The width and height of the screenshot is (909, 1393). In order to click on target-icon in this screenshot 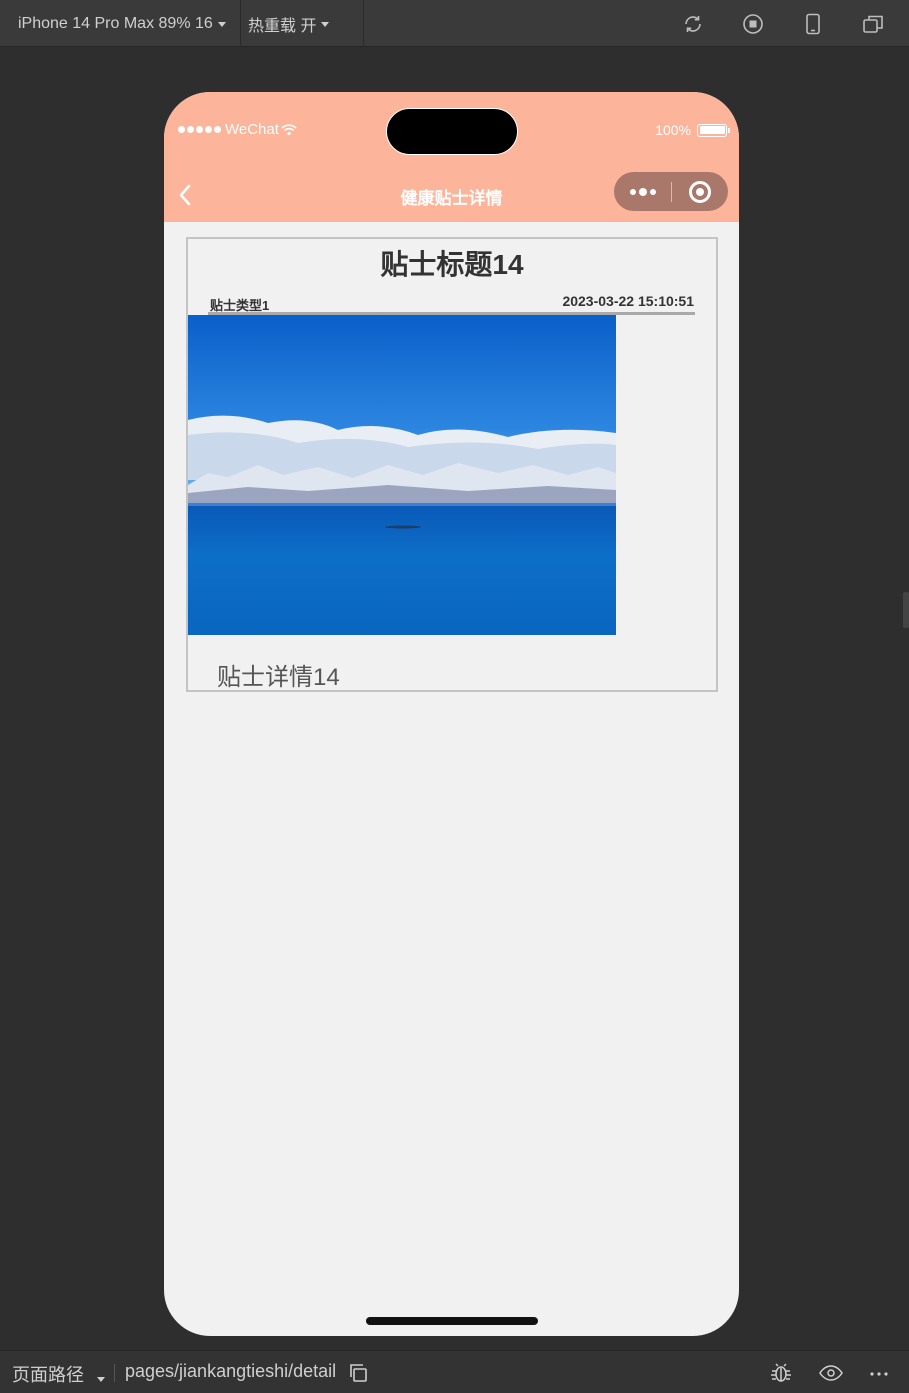, I will do `click(700, 191)`.